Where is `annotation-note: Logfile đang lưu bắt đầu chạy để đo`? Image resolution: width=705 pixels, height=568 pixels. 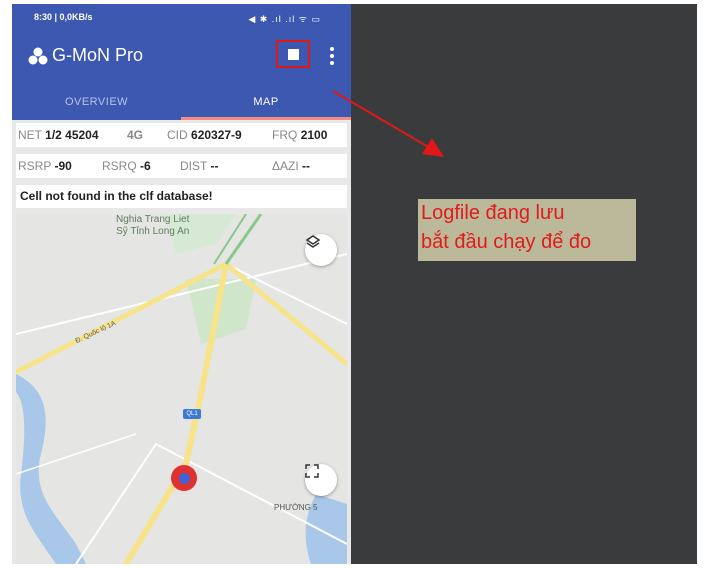 annotation-note: Logfile đang lưu bắt đầu chạy để đo is located at coordinates (527, 230).